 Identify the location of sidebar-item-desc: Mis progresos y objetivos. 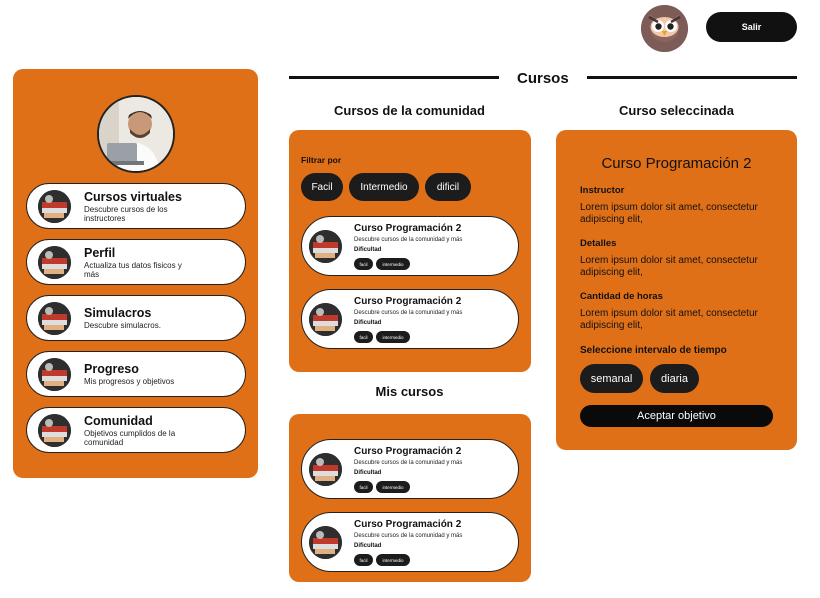
(129, 381).